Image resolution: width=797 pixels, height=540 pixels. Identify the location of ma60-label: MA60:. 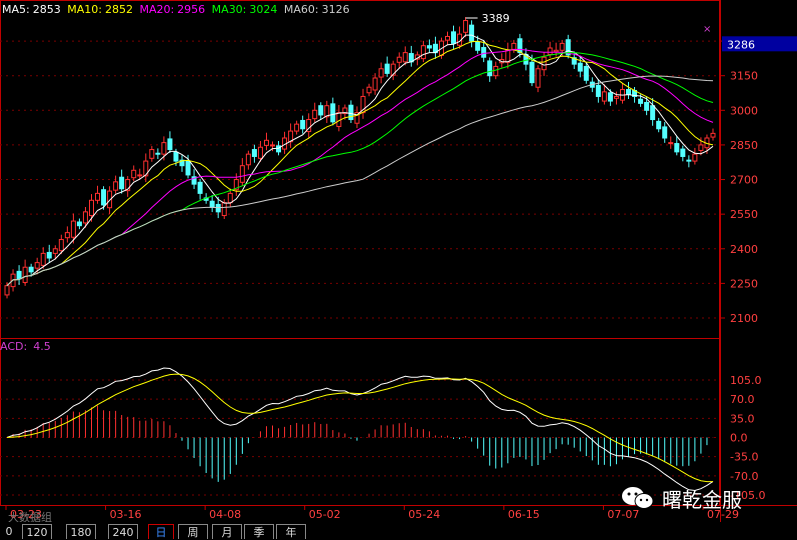
(301, 9).